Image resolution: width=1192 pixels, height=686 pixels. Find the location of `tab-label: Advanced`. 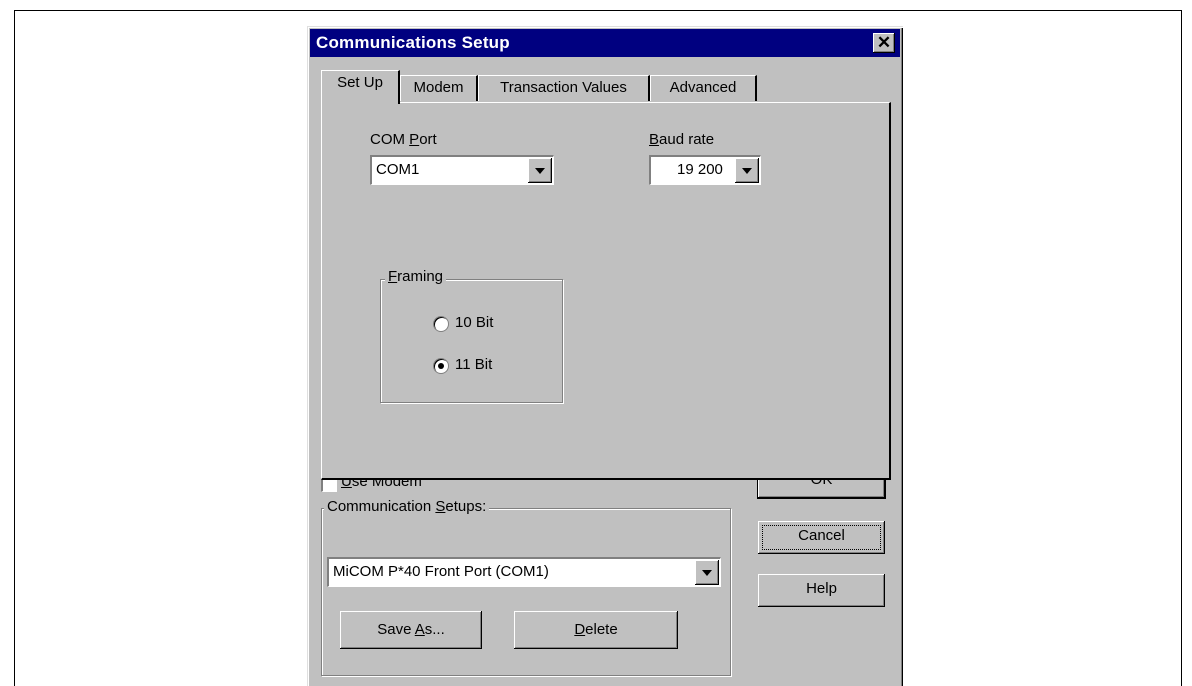

tab-label: Advanced is located at coordinates (703, 87).